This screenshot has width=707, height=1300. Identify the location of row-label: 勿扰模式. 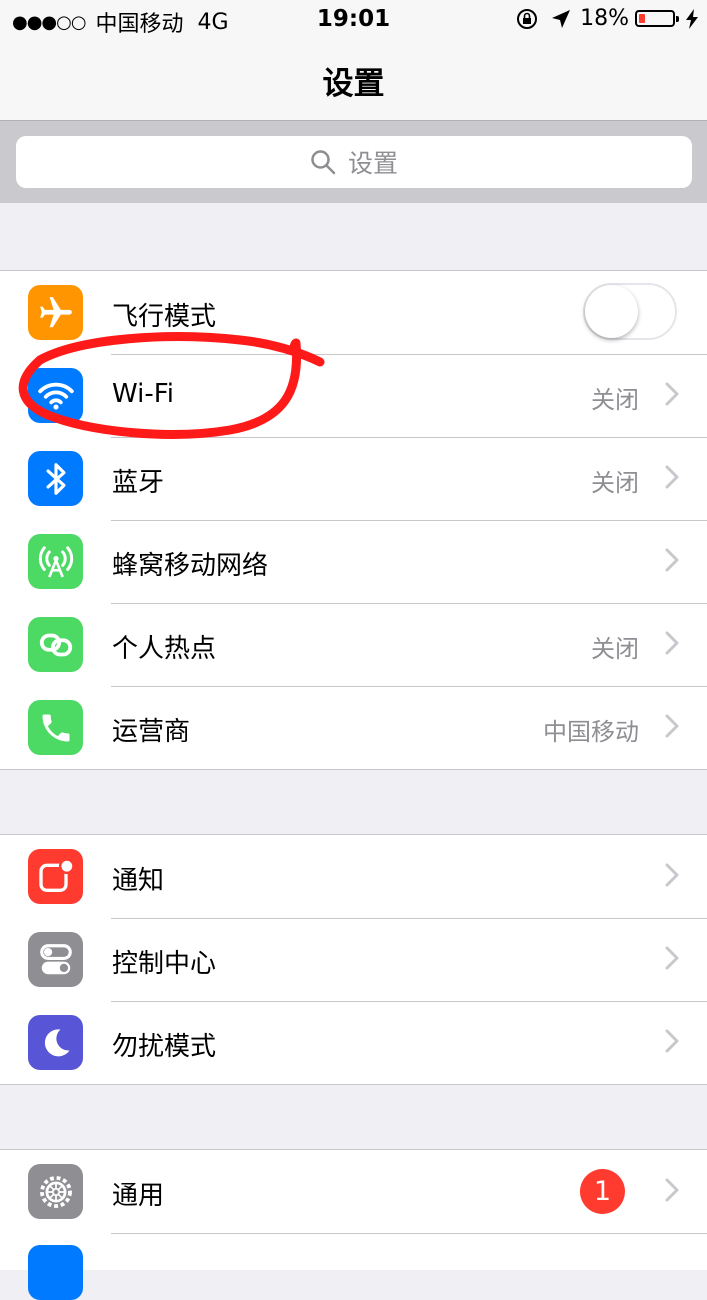
(164, 1047).